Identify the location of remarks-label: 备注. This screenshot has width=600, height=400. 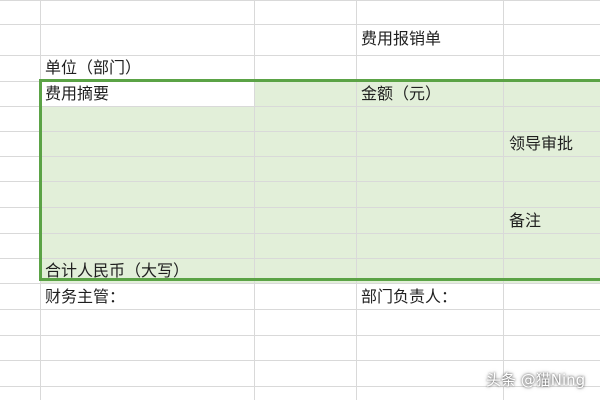
(525, 220).